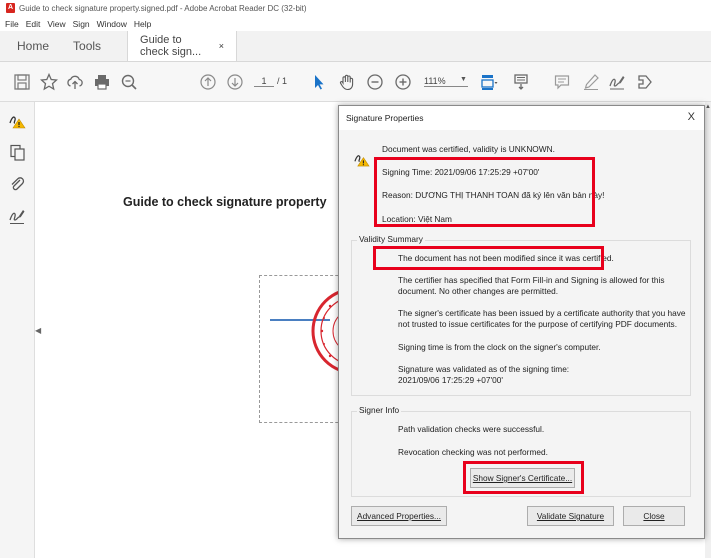  What do you see at coordinates (617, 82) in the screenshot?
I see `sign-icon` at bounding box center [617, 82].